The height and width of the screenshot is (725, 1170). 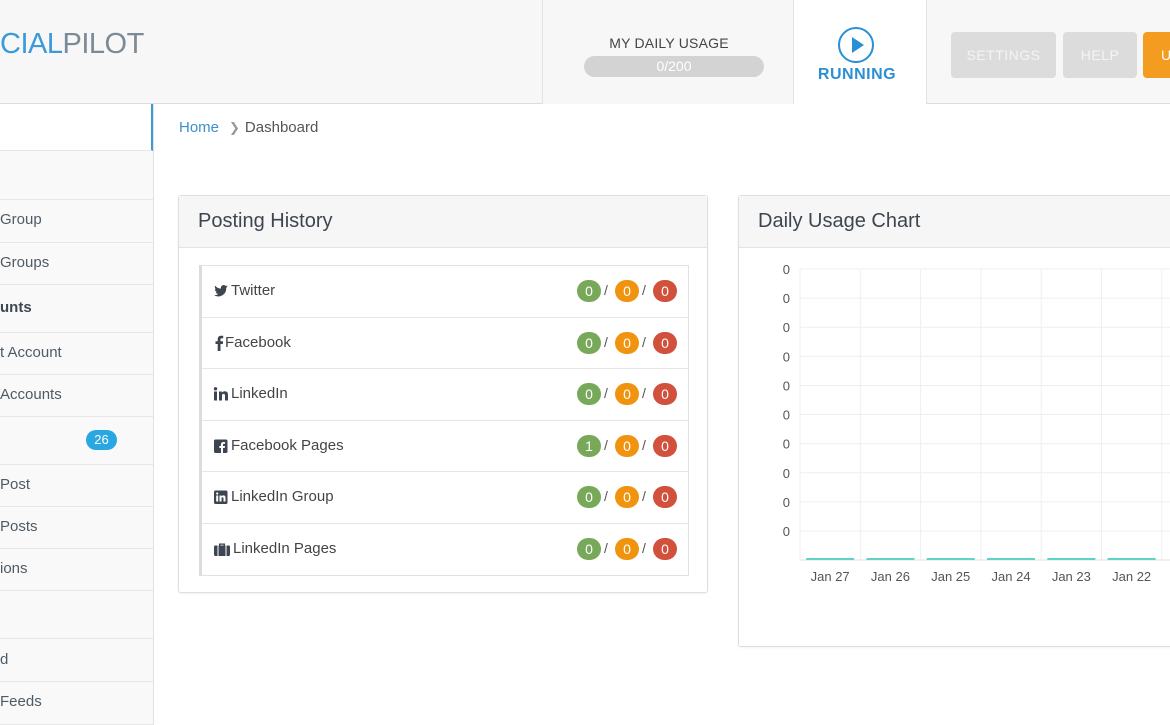 What do you see at coordinates (954, 222) in the screenshot?
I see `panel-header: Daily Usage Chart` at bounding box center [954, 222].